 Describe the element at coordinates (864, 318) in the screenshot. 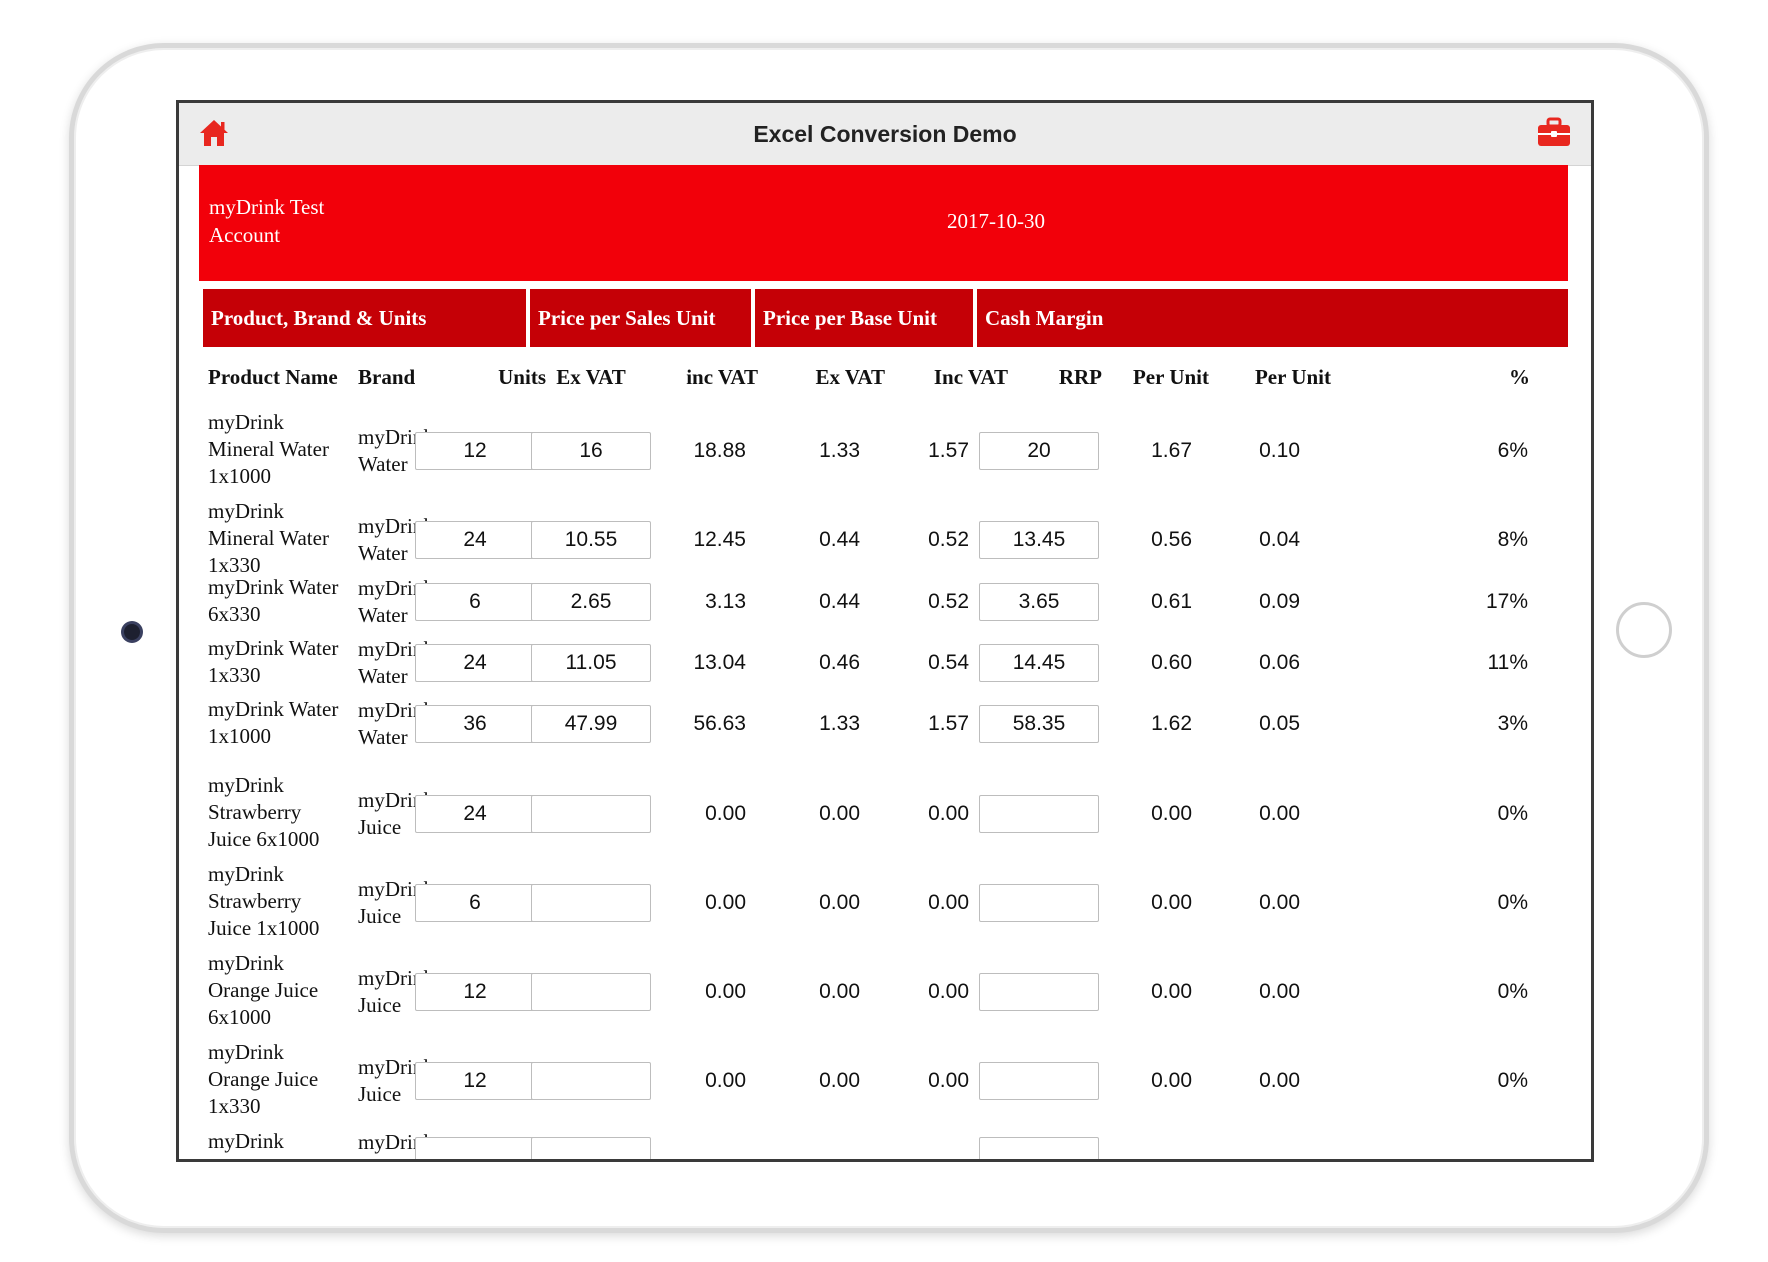

I see `group-header-base-unit: Price per Base Unit` at that location.